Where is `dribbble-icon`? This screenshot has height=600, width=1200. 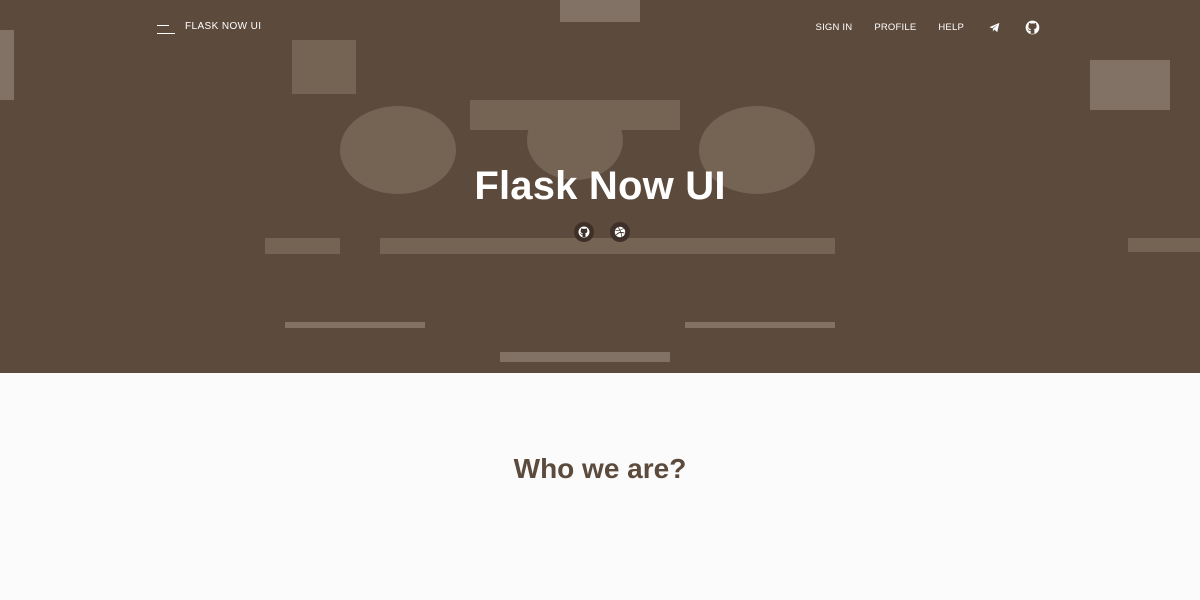 dribbble-icon is located at coordinates (620, 232).